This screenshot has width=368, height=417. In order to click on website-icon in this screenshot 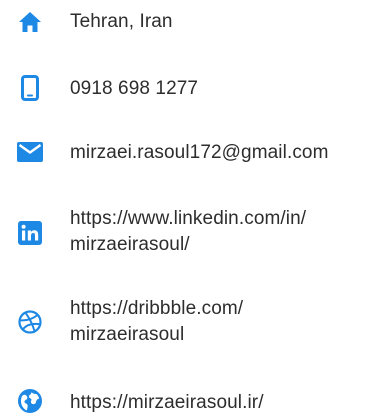, I will do `click(30, 401)`.